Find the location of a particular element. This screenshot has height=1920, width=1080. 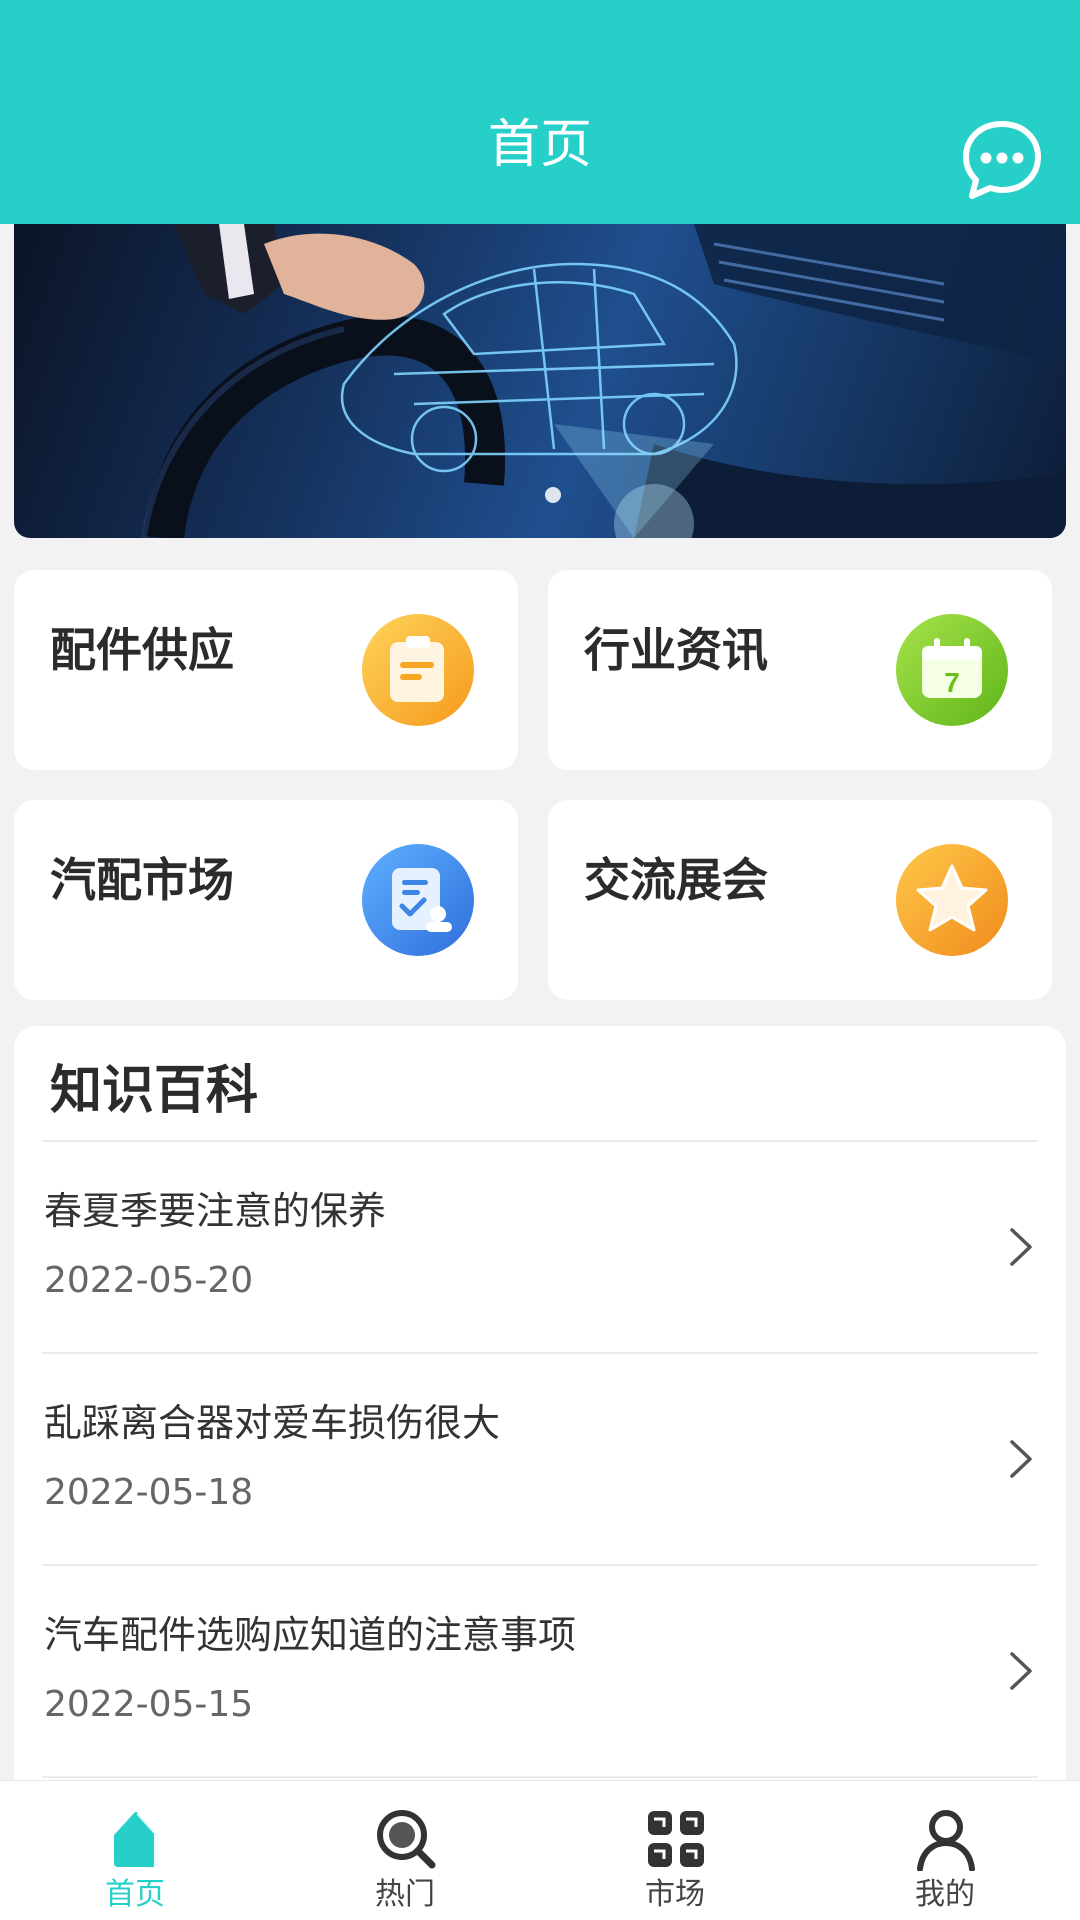

bottom-tab-bar: 首页 热门 市场 我的 is located at coordinates (540, 1850).